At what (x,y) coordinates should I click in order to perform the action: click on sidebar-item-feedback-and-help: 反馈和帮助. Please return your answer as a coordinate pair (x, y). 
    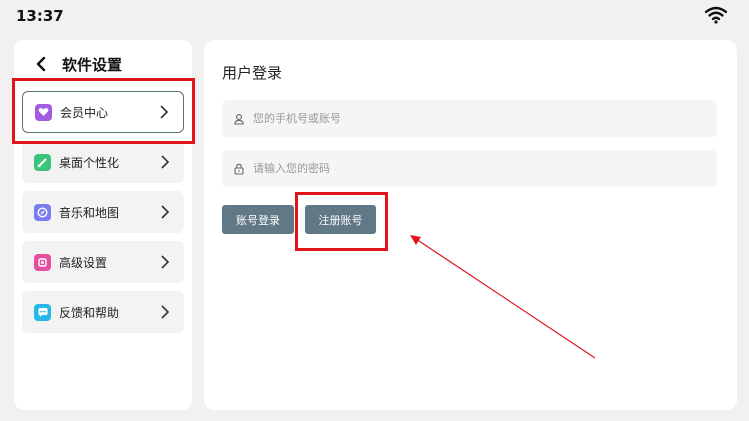
    Looking at the image, I should click on (103, 312).